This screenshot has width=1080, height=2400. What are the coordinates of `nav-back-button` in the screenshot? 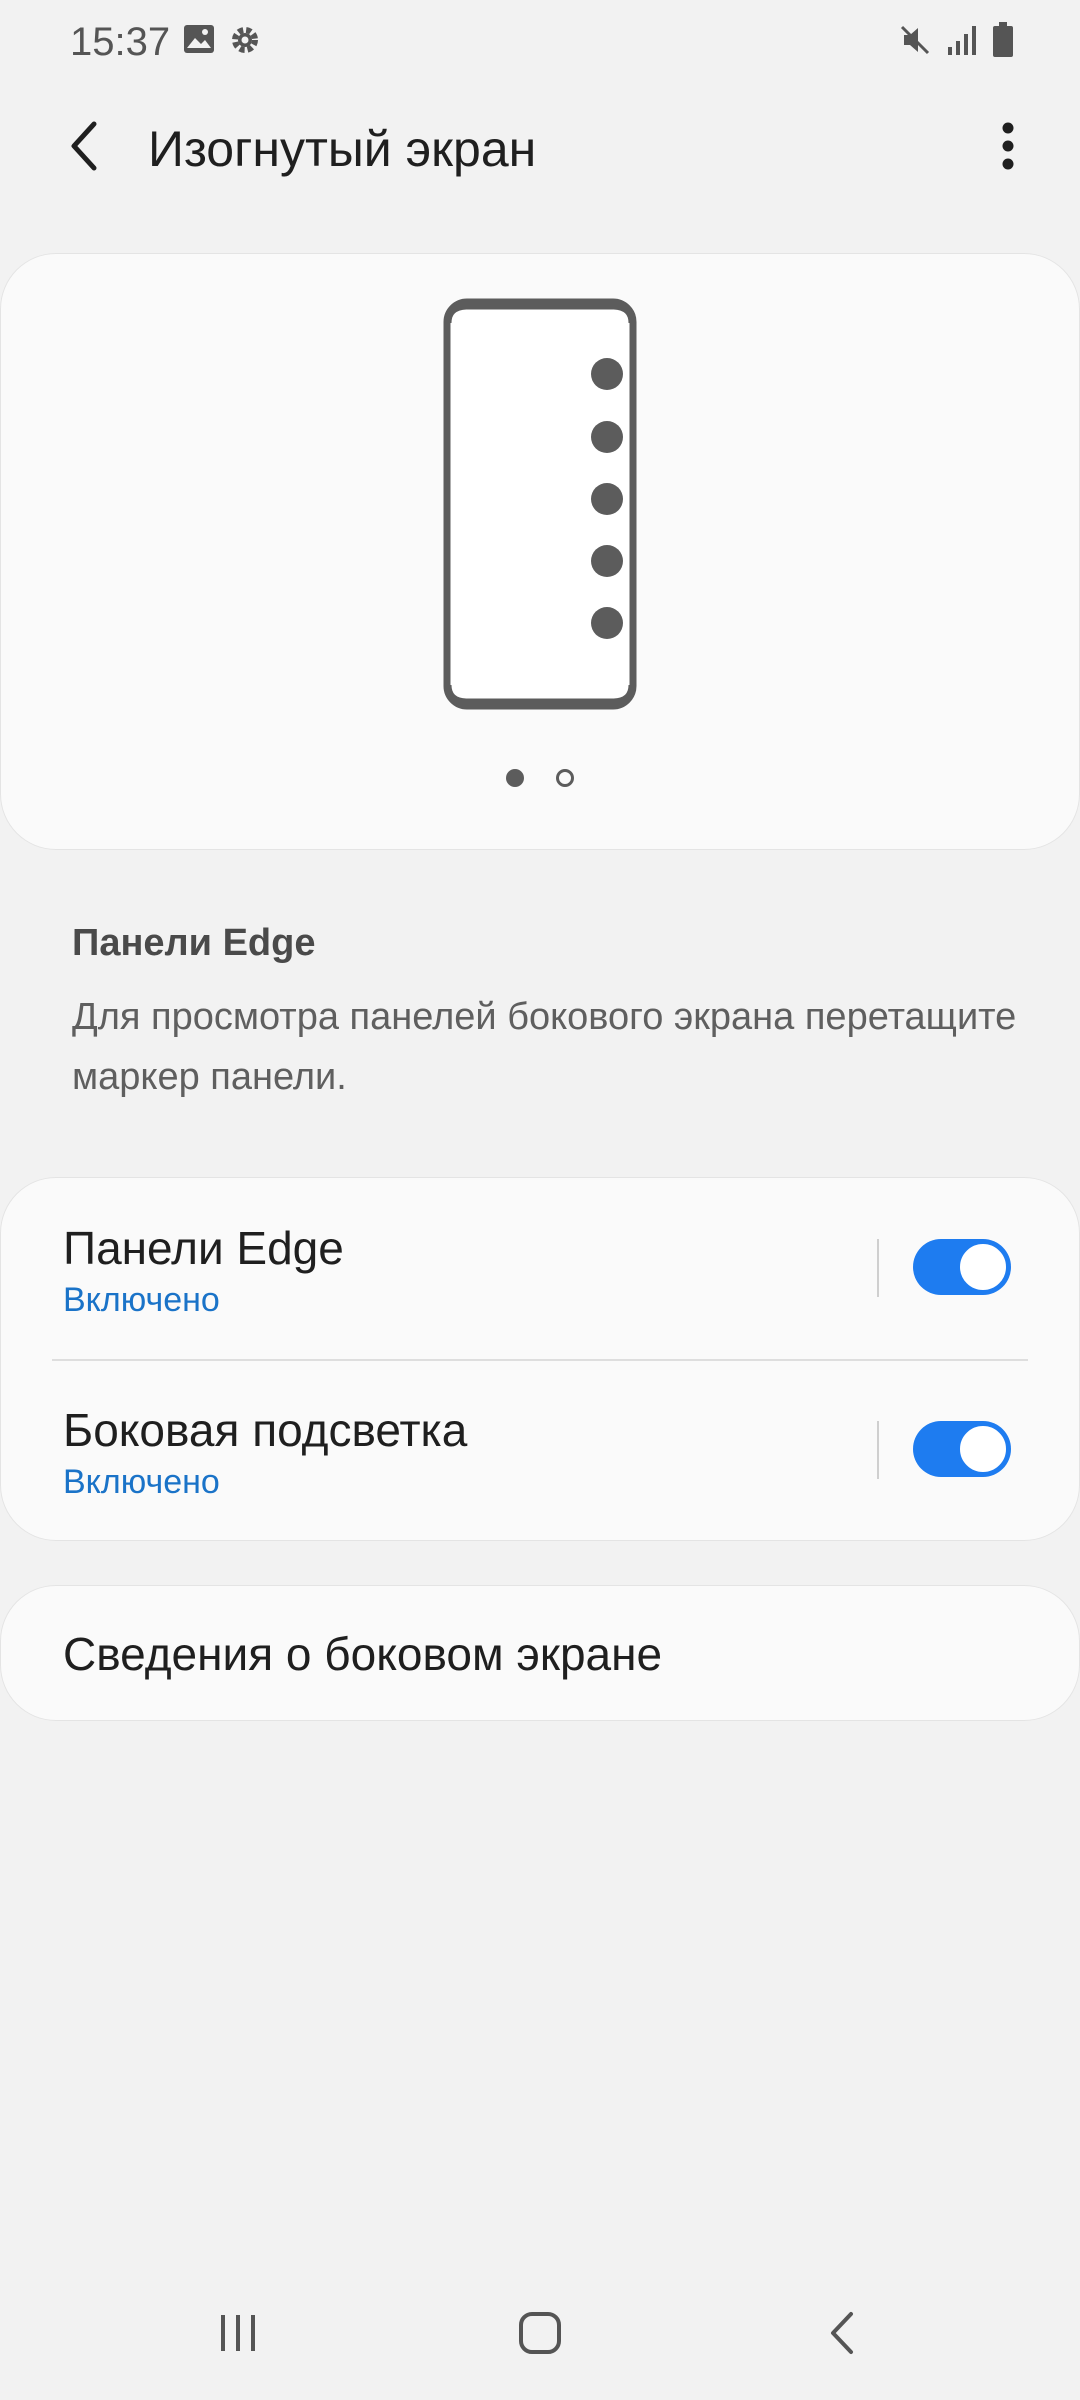 It's located at (842, 2335).